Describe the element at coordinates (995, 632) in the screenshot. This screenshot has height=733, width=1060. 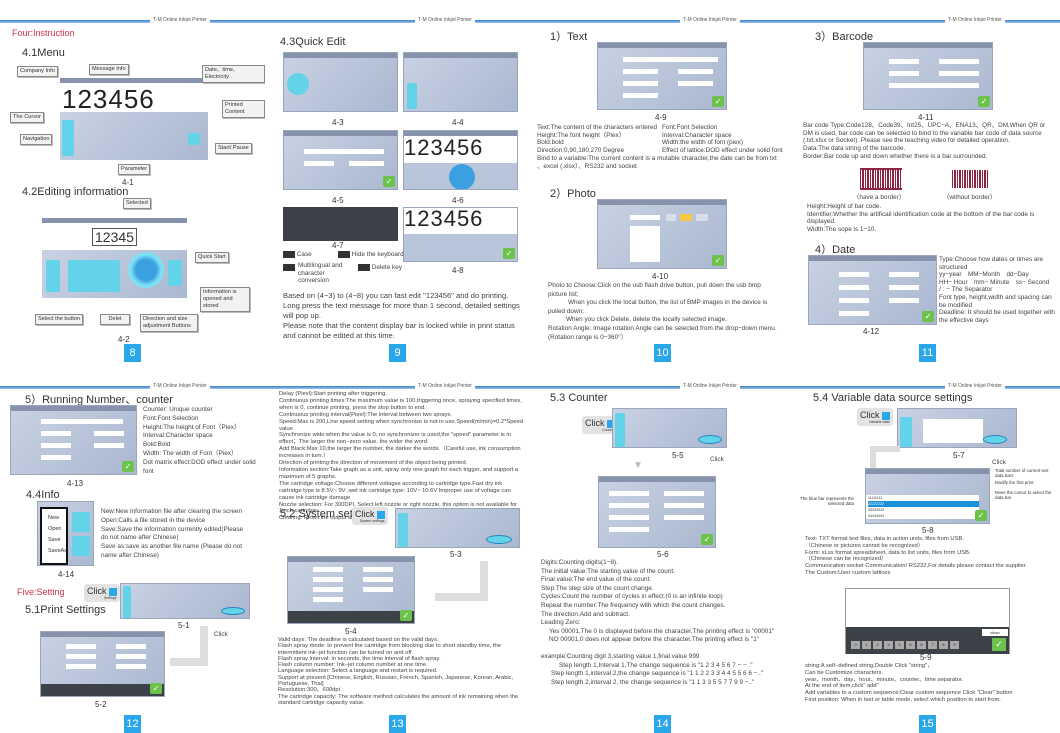
I see `clean-button: clean` at that location.